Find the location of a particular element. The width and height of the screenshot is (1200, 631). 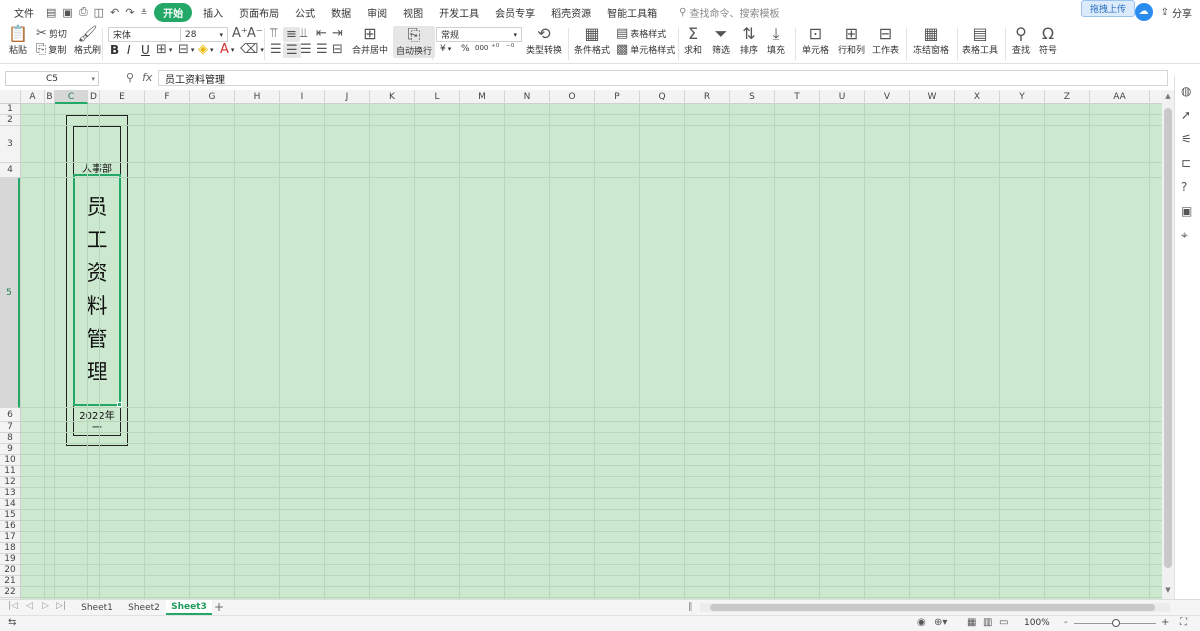

row-header-15: 15 is located at coordinates (10, 515).